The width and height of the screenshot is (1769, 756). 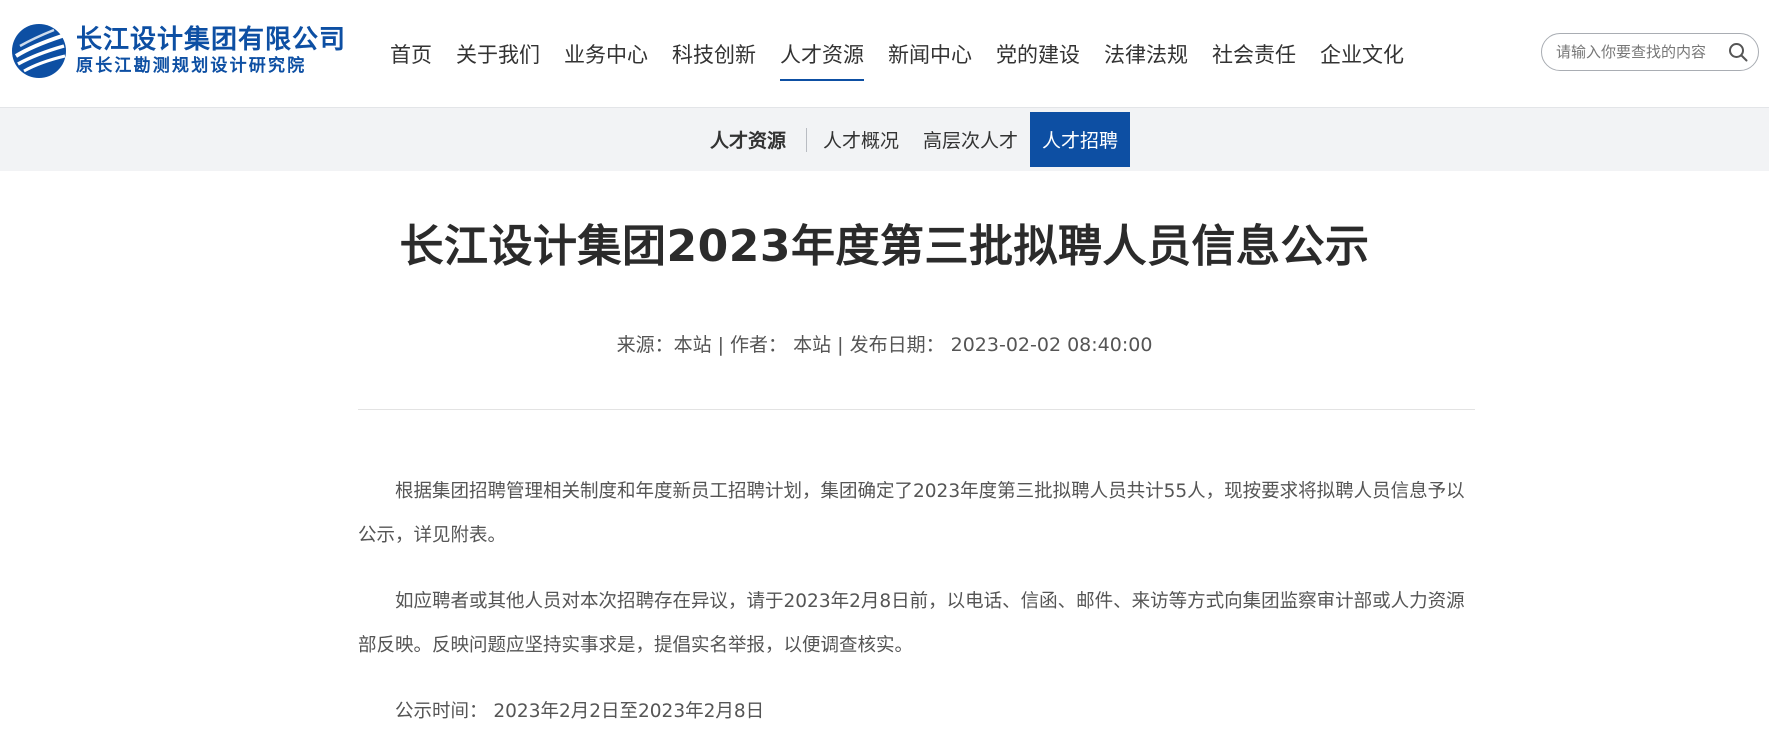 I want to click on nav-item-law: 法律法规, so click(x=1146, y=53).